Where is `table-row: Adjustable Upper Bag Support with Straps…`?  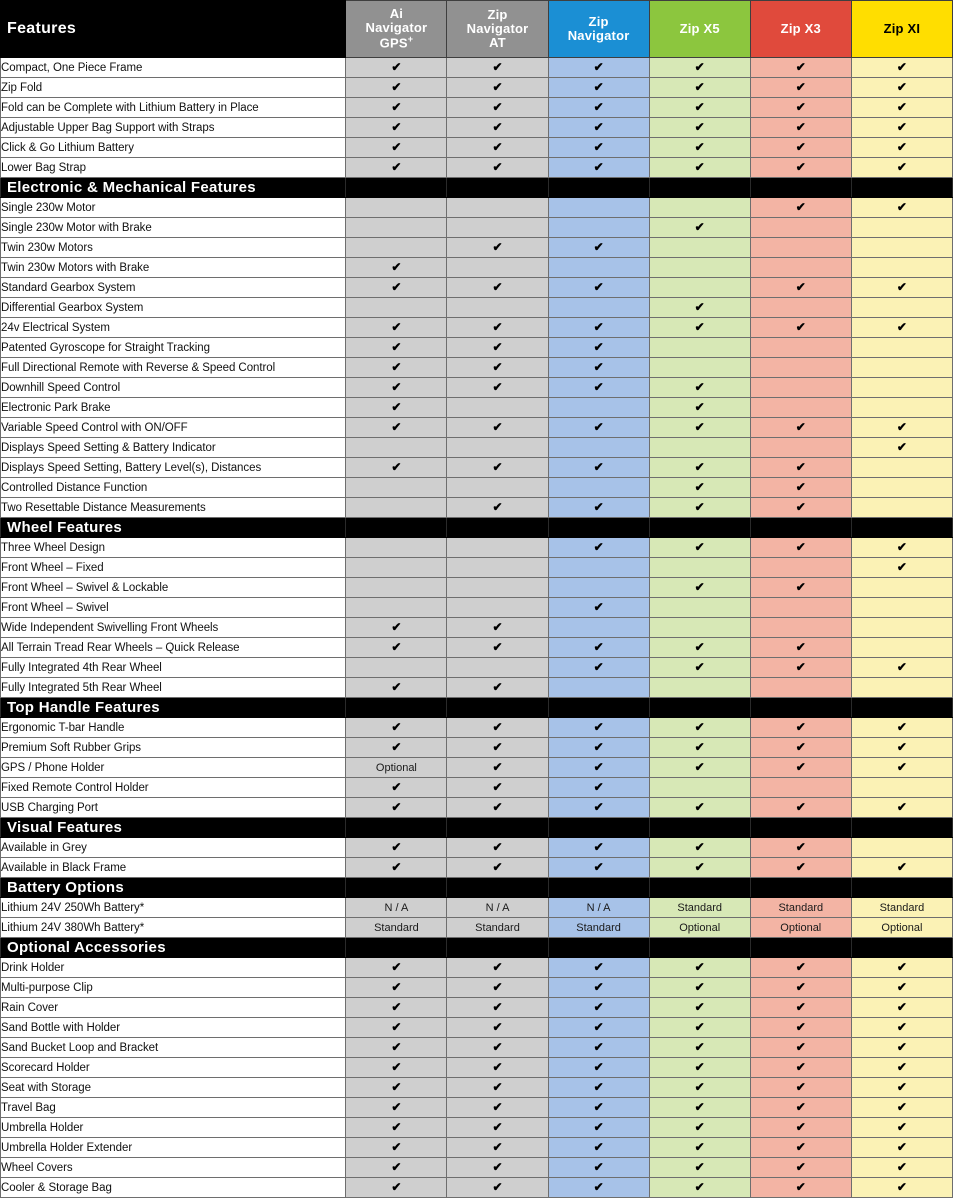
table-row: Adjustable Upper Bag Support with Straps… is located at coordinates (476, 127).